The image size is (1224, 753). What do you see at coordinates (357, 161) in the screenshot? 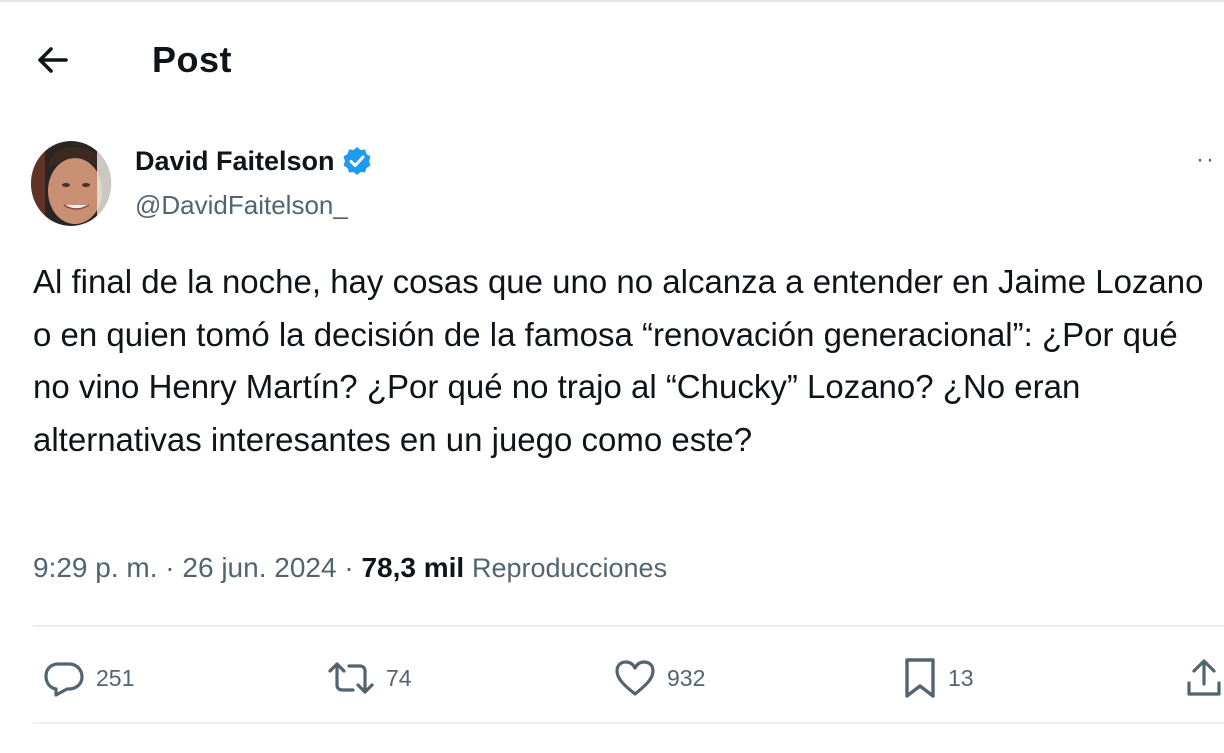
I see `verified-badge-icon` at bounding box center [357, 161].